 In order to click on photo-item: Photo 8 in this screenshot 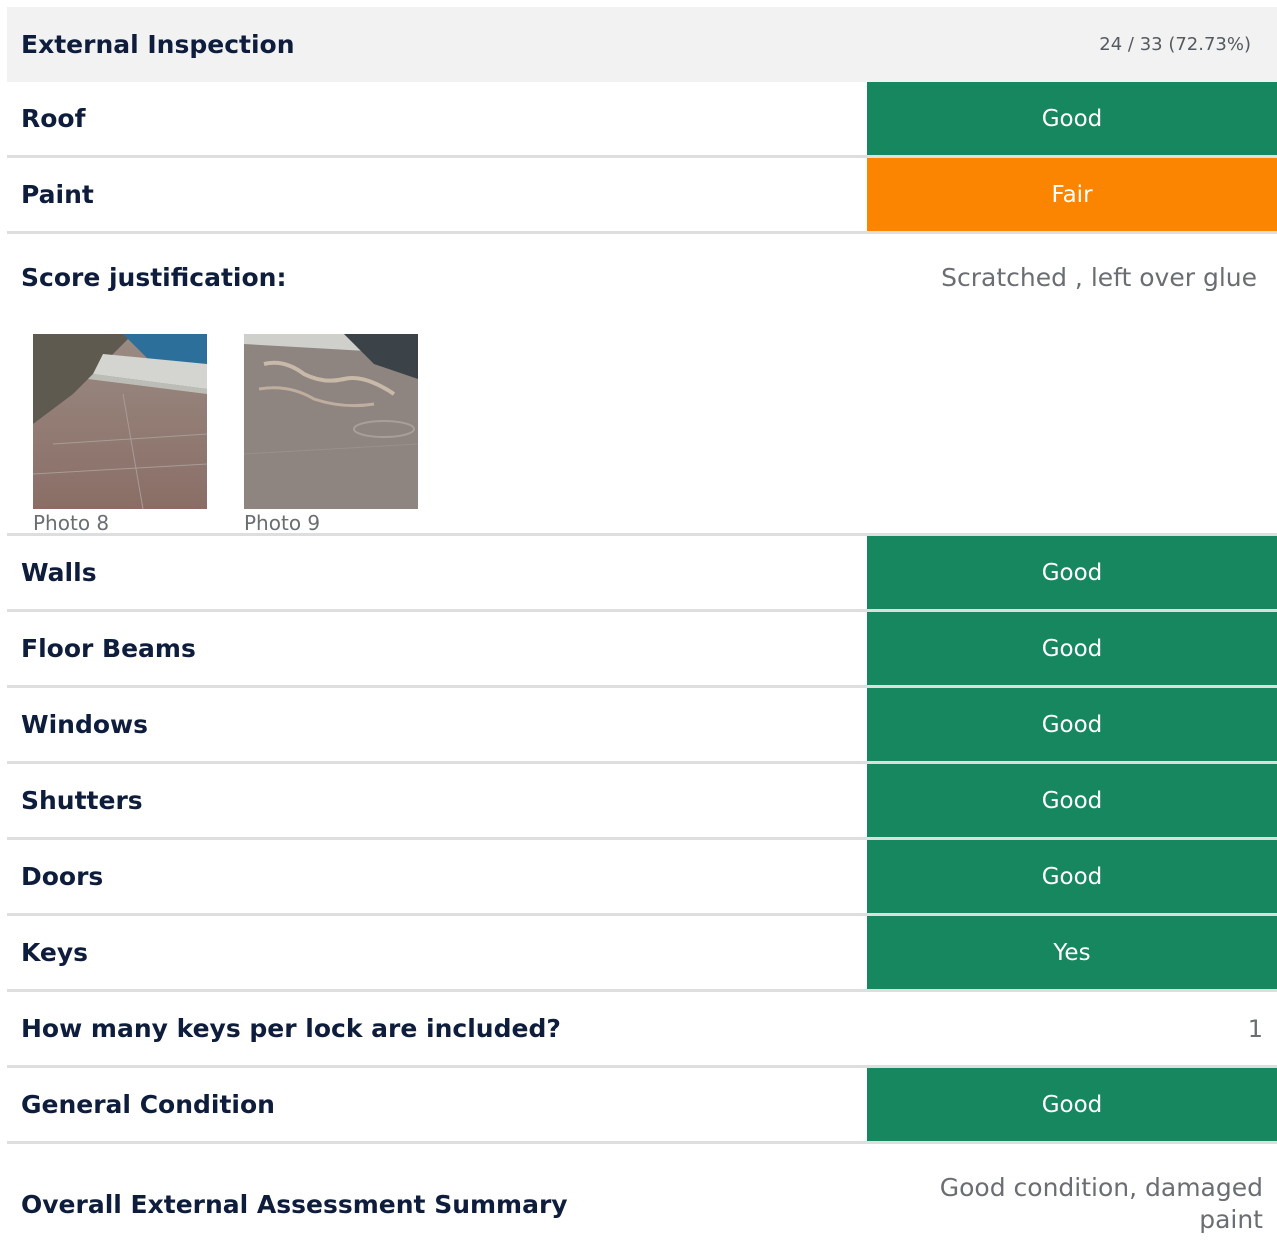, I will do `click(120, 434)`.